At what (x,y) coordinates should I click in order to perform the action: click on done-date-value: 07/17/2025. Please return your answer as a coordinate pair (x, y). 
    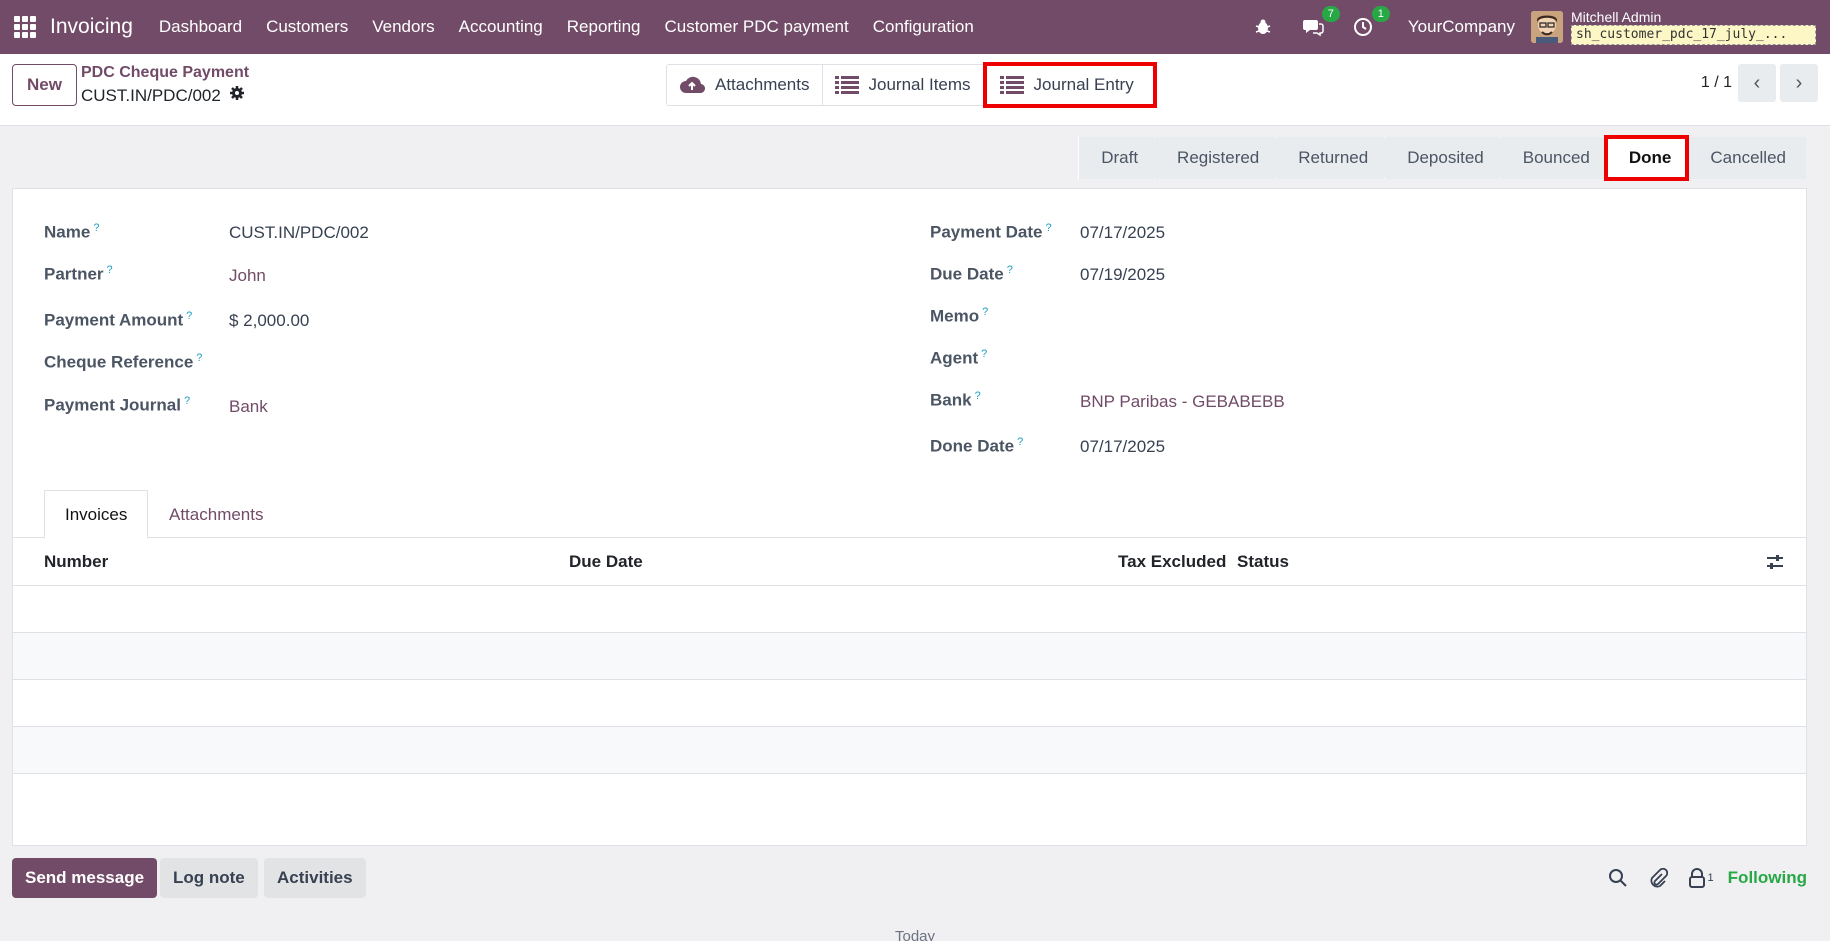
    Looking at the image, I should click on (1122, 447).